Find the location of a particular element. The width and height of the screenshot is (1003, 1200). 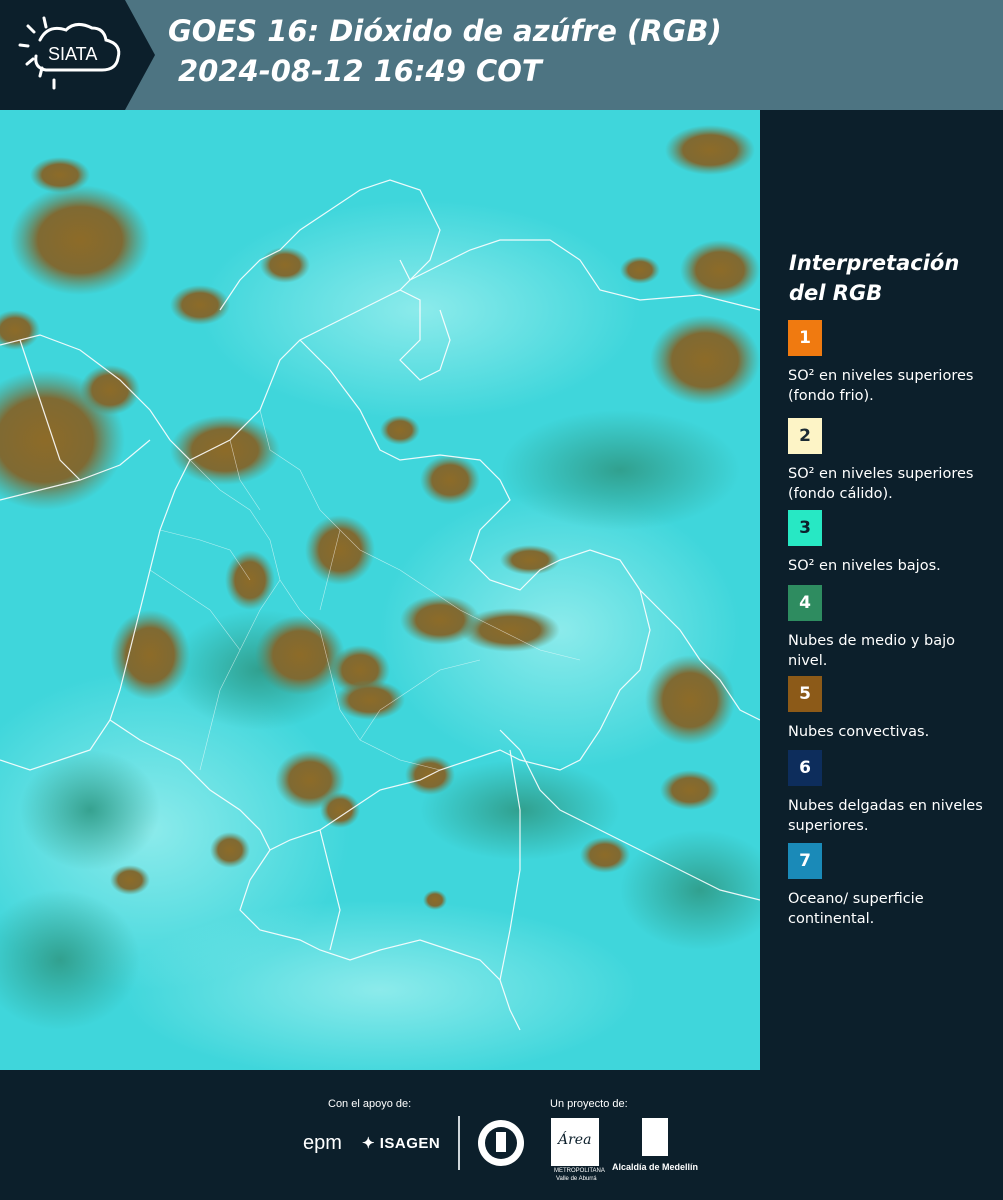

legend-item-3: 3 SO² en niveles bajos. is located at coordinates (888, 543).